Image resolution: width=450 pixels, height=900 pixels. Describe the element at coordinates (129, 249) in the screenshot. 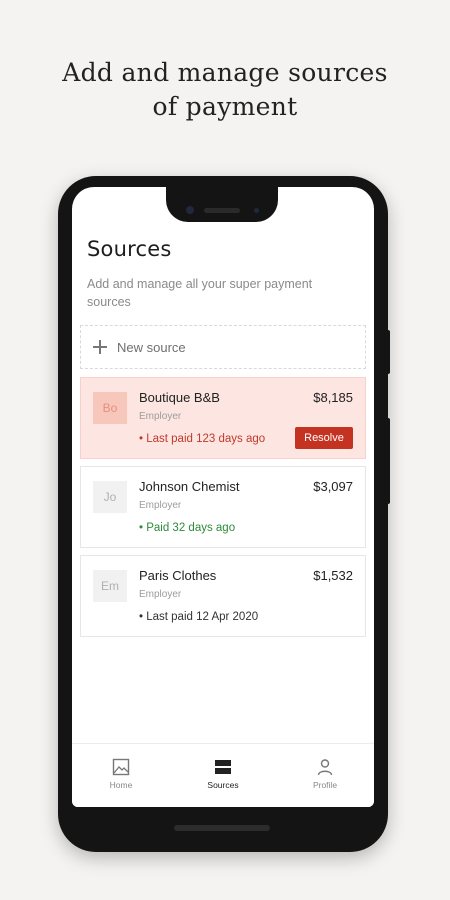

I see `page-title: Sources` at that location.